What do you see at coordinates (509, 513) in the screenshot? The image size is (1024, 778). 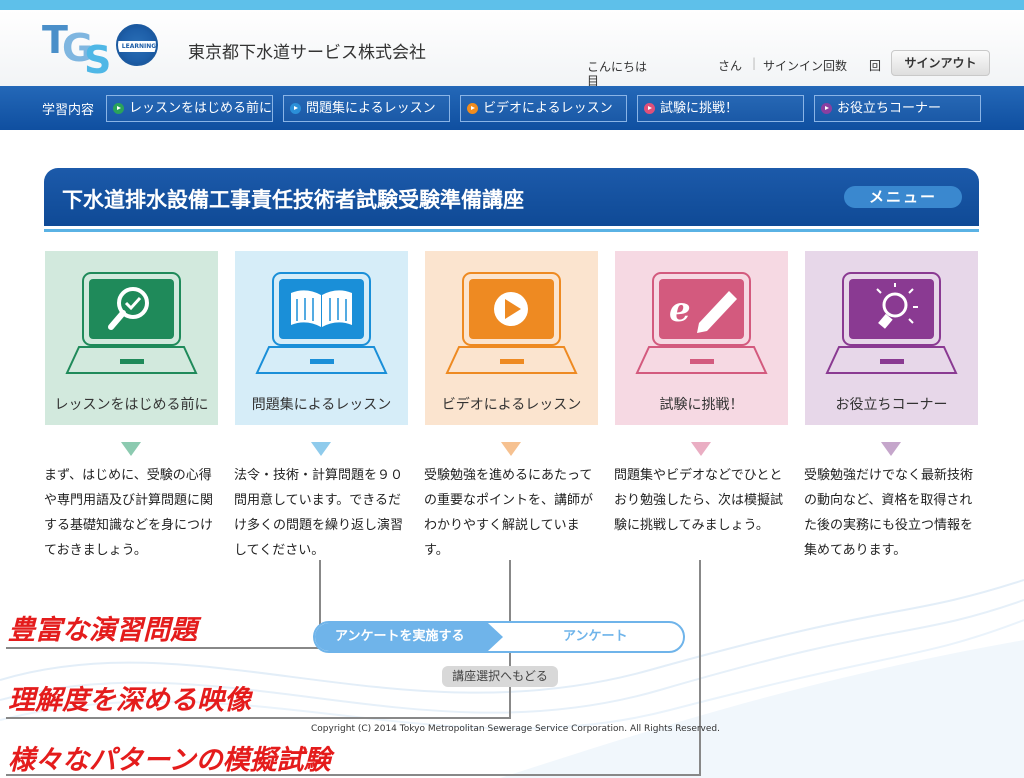 I see `card-description: 受験勉強を進めるにあたっての重要なポイントを、講師がわかりやすく解説しています。` at bounding box center [509, 513].